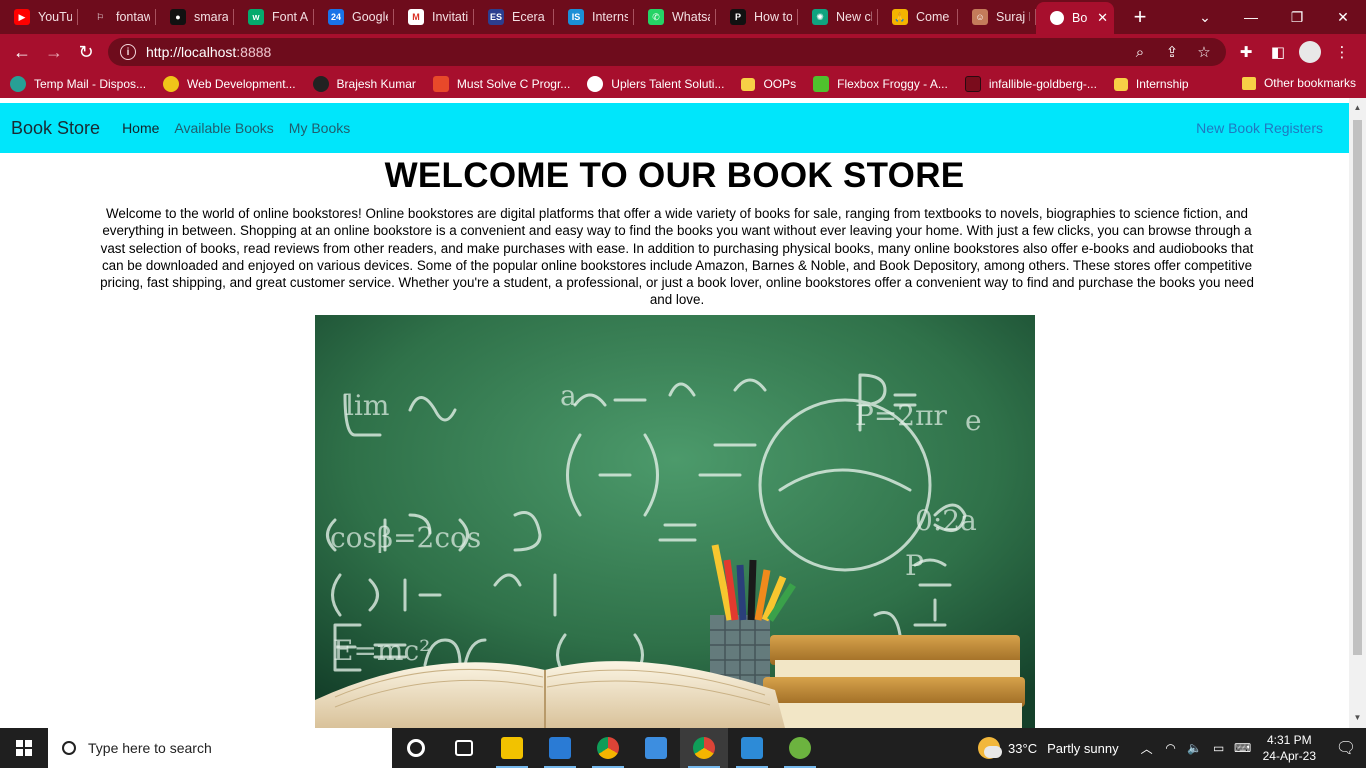  I want to click on nav-available-books-link: Available Books, so click(223, 128).